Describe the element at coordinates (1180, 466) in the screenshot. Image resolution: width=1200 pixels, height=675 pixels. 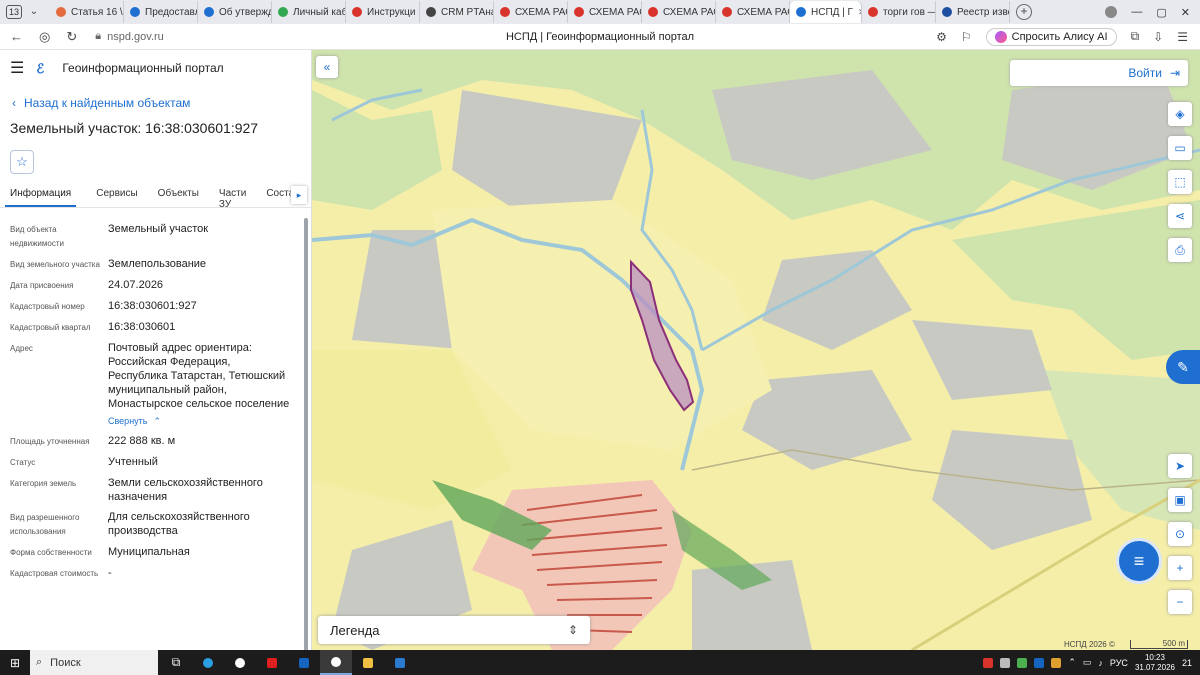
I see `geolocation-icon: ➤` at that location.